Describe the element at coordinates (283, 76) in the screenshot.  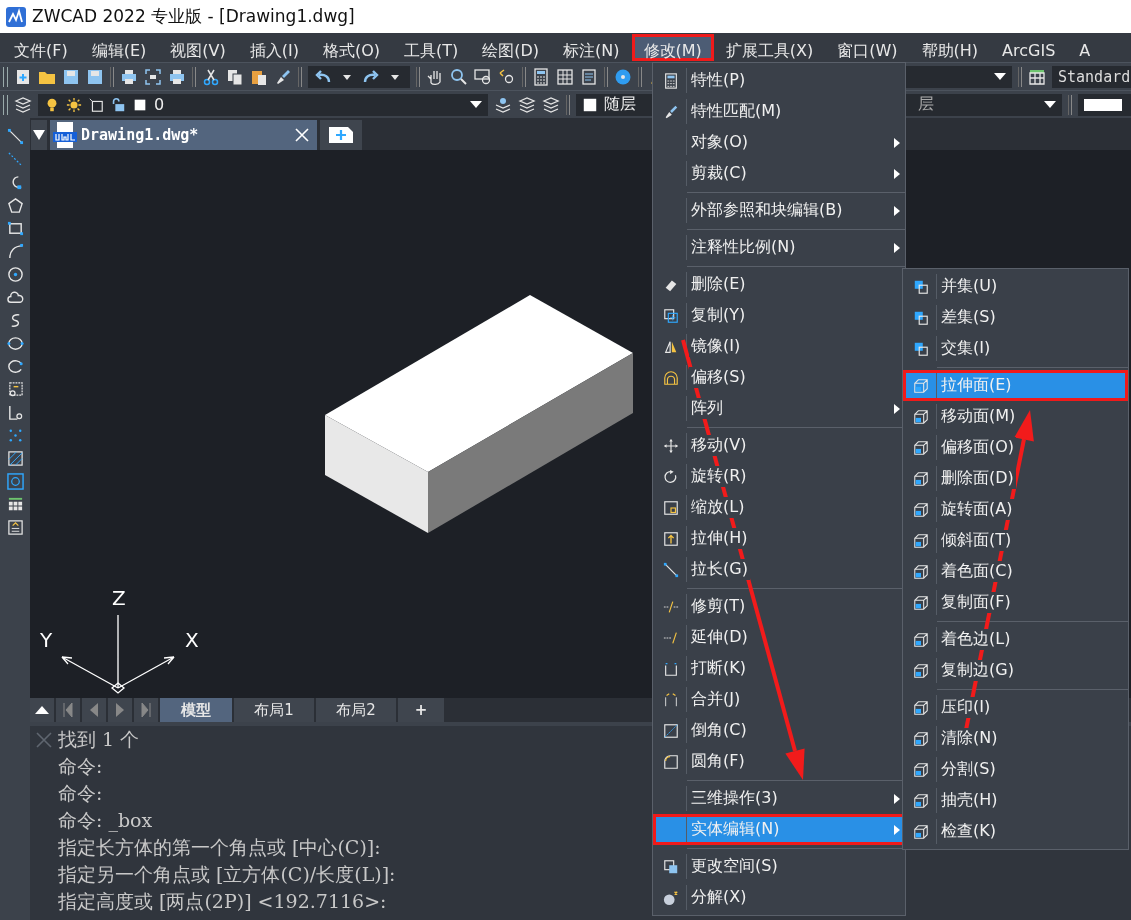
I see `brush-icon` at that location.